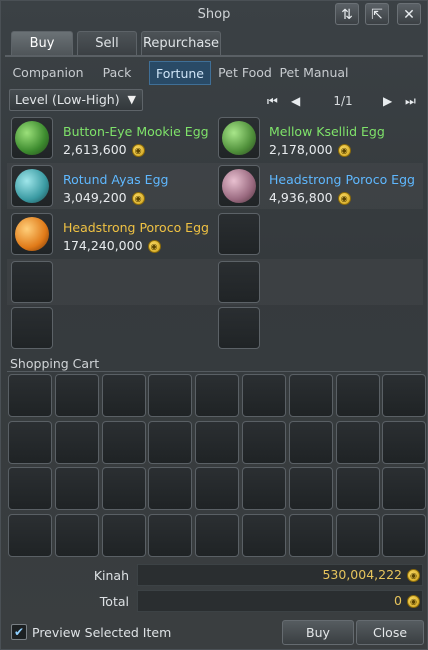 The image size is (428, 650). Describe the element at coordinates (76, 100) in the screenshot. I see `sort-dropdown: Level (Low-High) ▼` at that location.